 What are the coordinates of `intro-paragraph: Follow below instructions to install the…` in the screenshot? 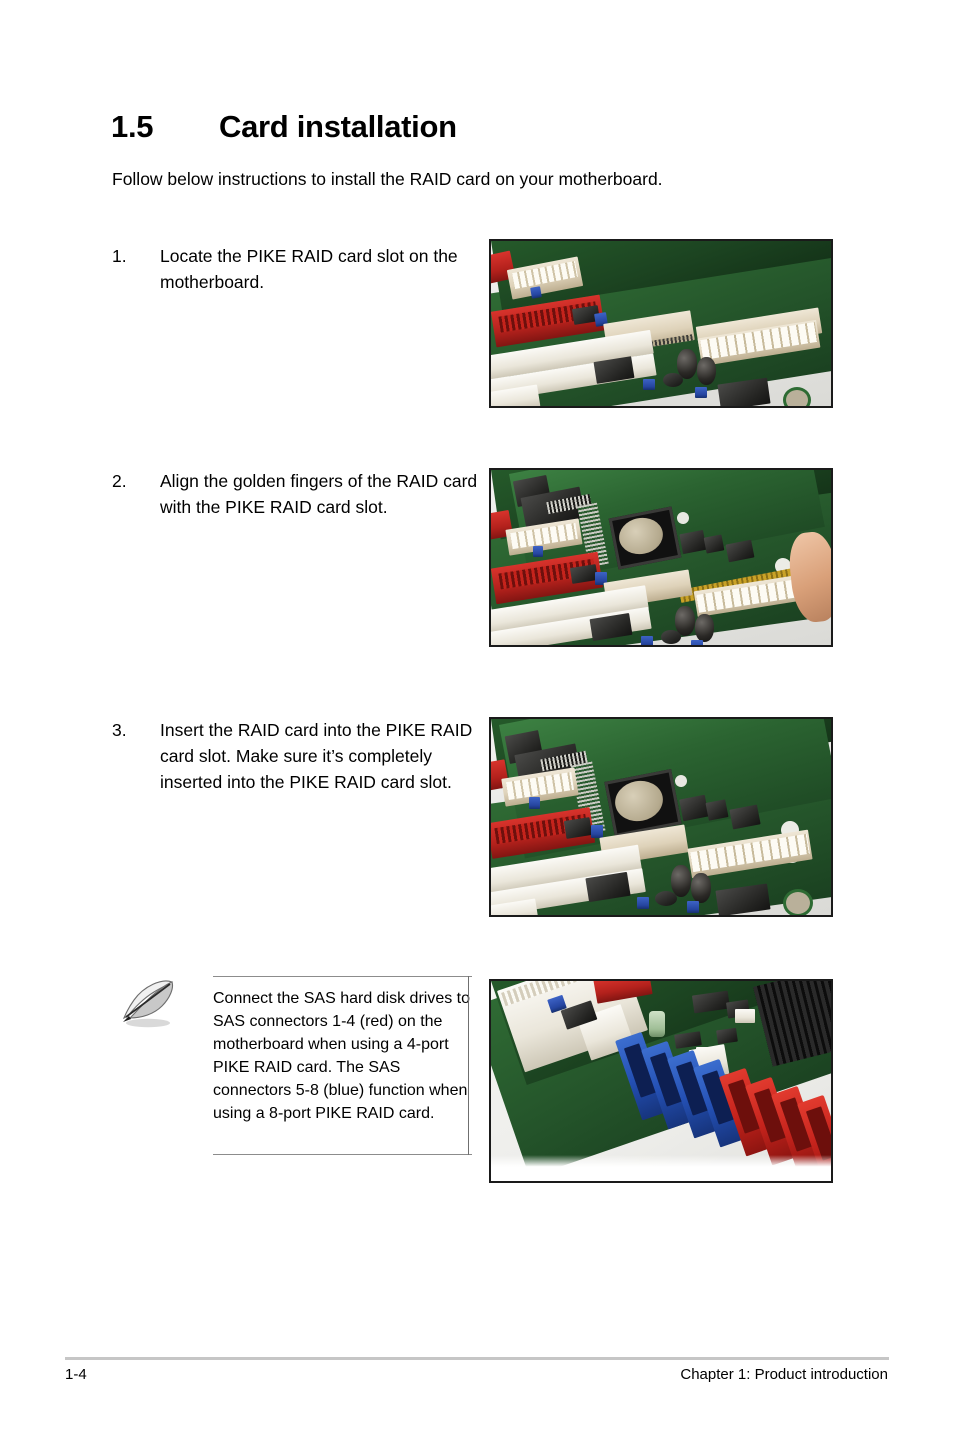 It's located at (387, 179).